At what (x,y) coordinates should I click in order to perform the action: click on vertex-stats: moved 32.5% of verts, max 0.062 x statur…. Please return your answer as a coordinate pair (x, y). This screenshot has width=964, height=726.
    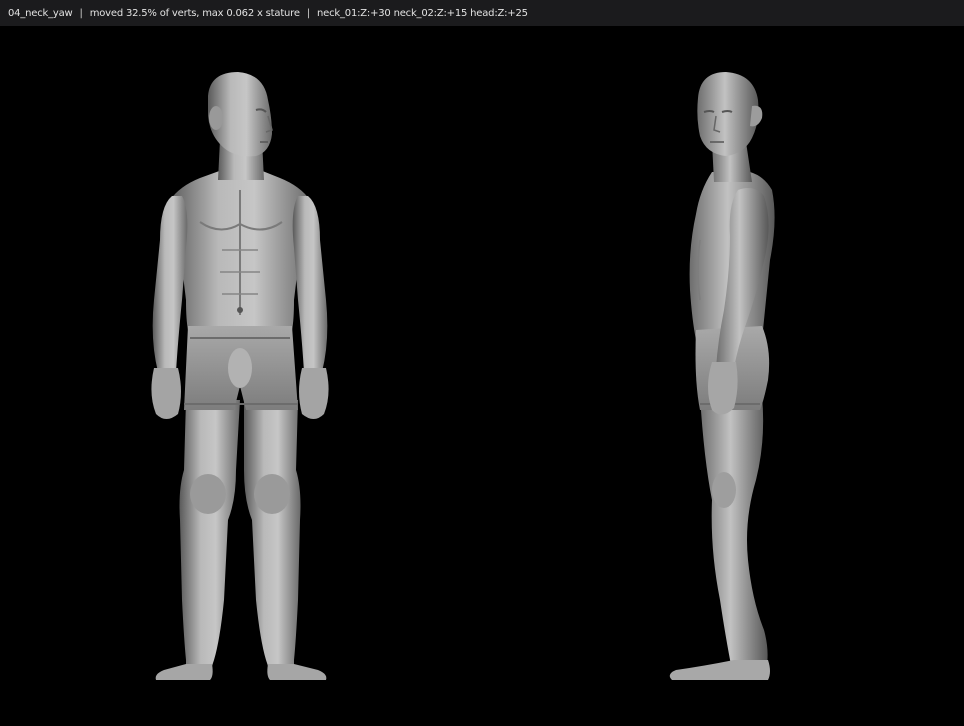
    Looking at the image, I should click on (194, 13).